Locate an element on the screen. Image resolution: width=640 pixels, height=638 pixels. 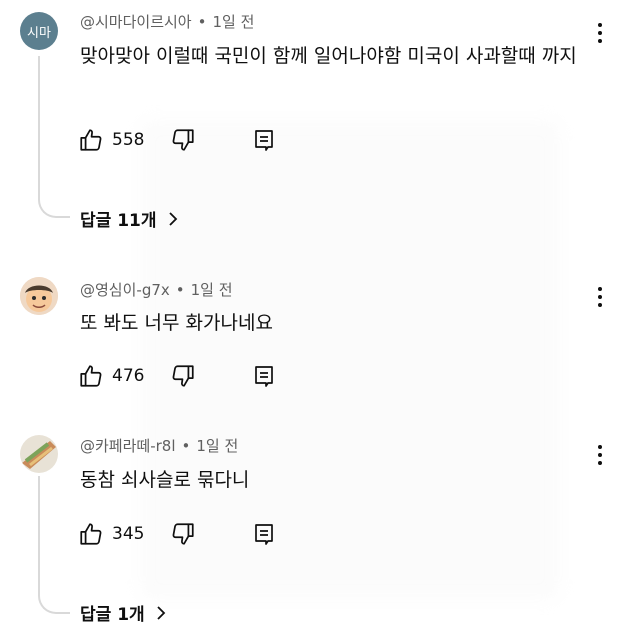
comment-text: 동참 쇠사슬로 묶다니 is located at coordinates (165, 480).